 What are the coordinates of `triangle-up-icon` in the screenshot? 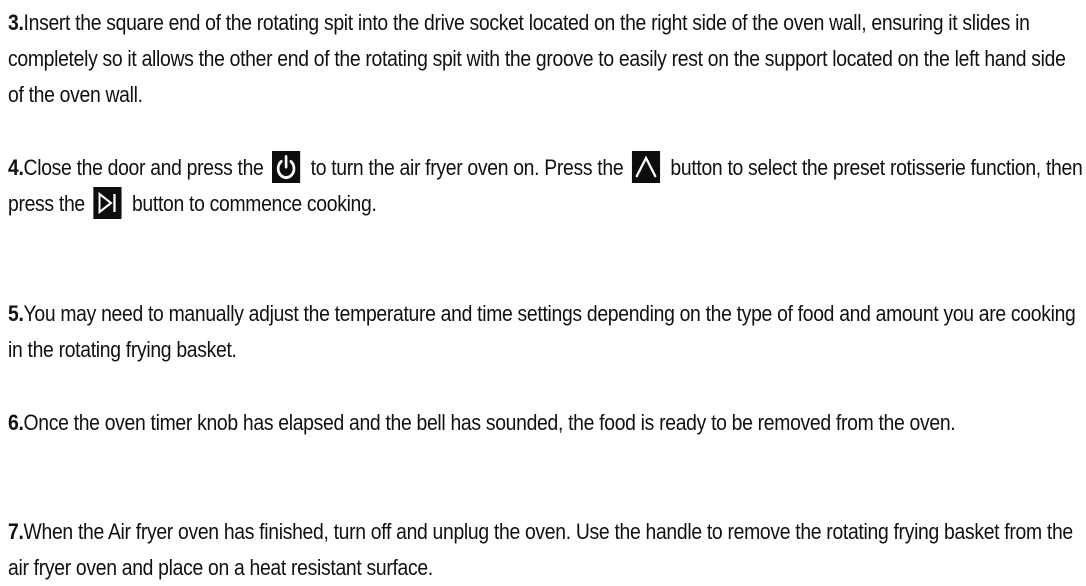 It's located at (646, 167).